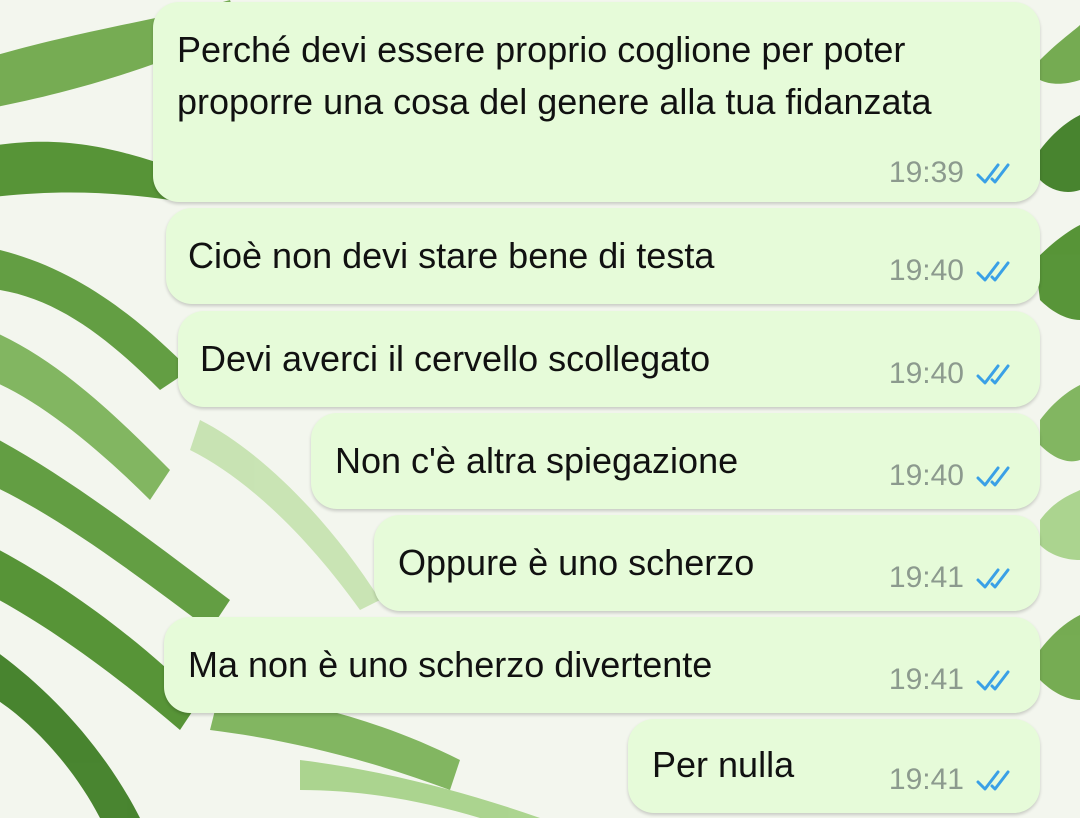  What do you see at coordinates (537, 460) in the screenshot?
I see `message-text: Non c'è altra spiegazione` at bounding box center [537, 460].